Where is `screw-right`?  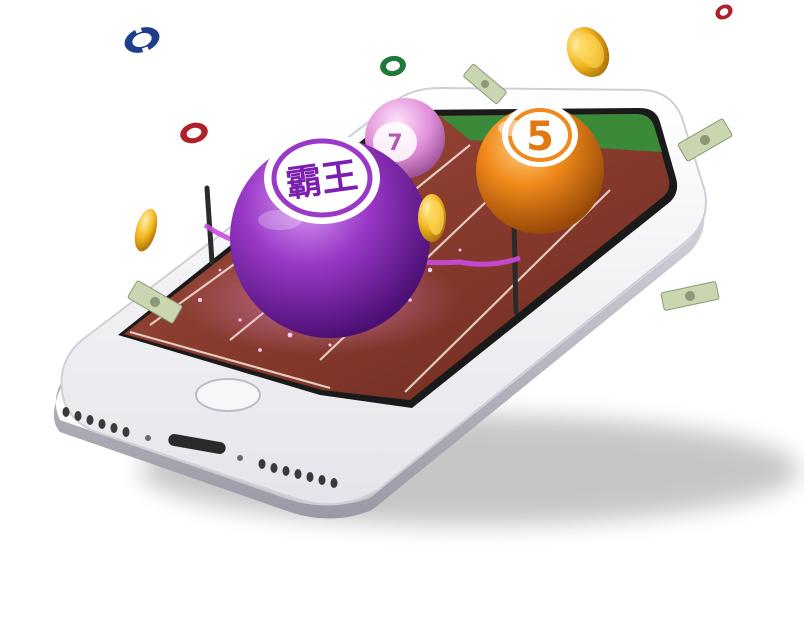 screw-right is located at coordinates (240, 458).